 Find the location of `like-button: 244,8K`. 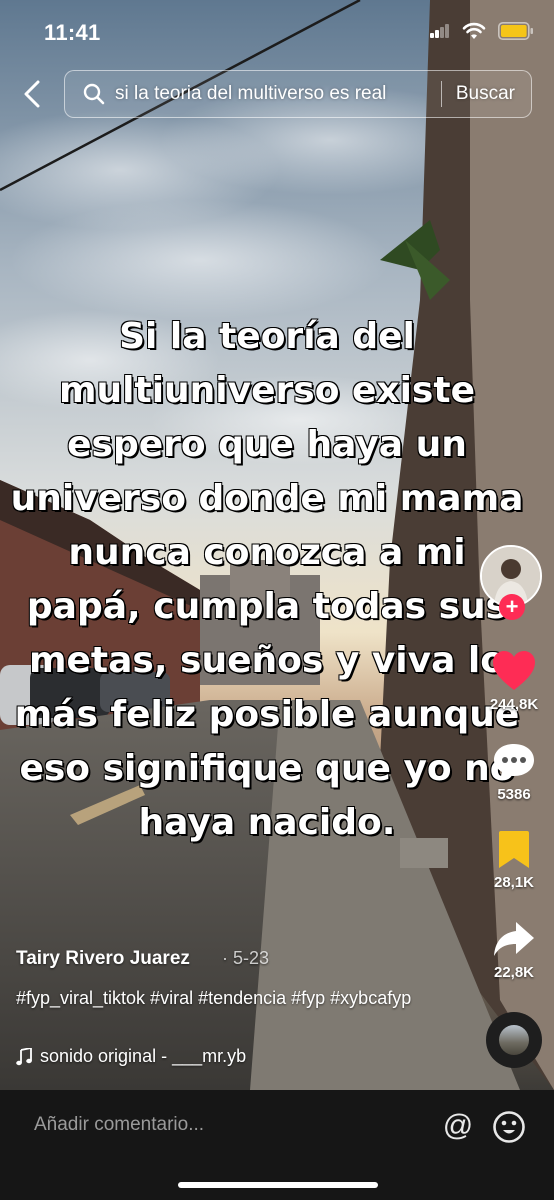

like-button: 244,8K is located at coordinates (514, 681).